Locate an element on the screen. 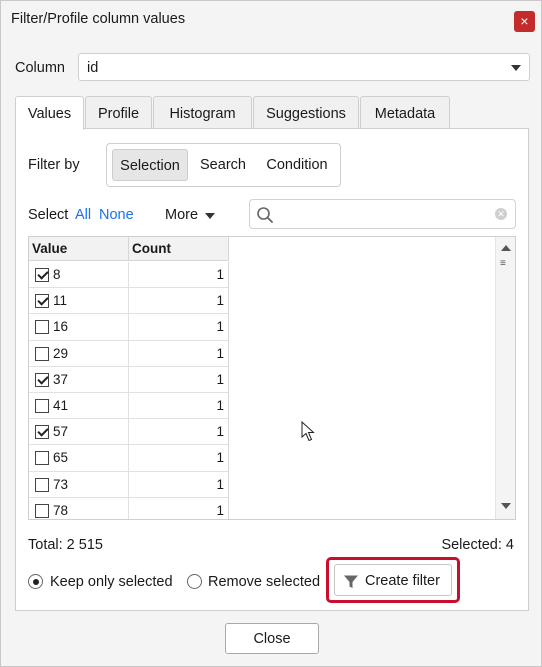 The height and width of the screenshot is (667, 542). remove-selected-radio is located at coordinates (194, 581).